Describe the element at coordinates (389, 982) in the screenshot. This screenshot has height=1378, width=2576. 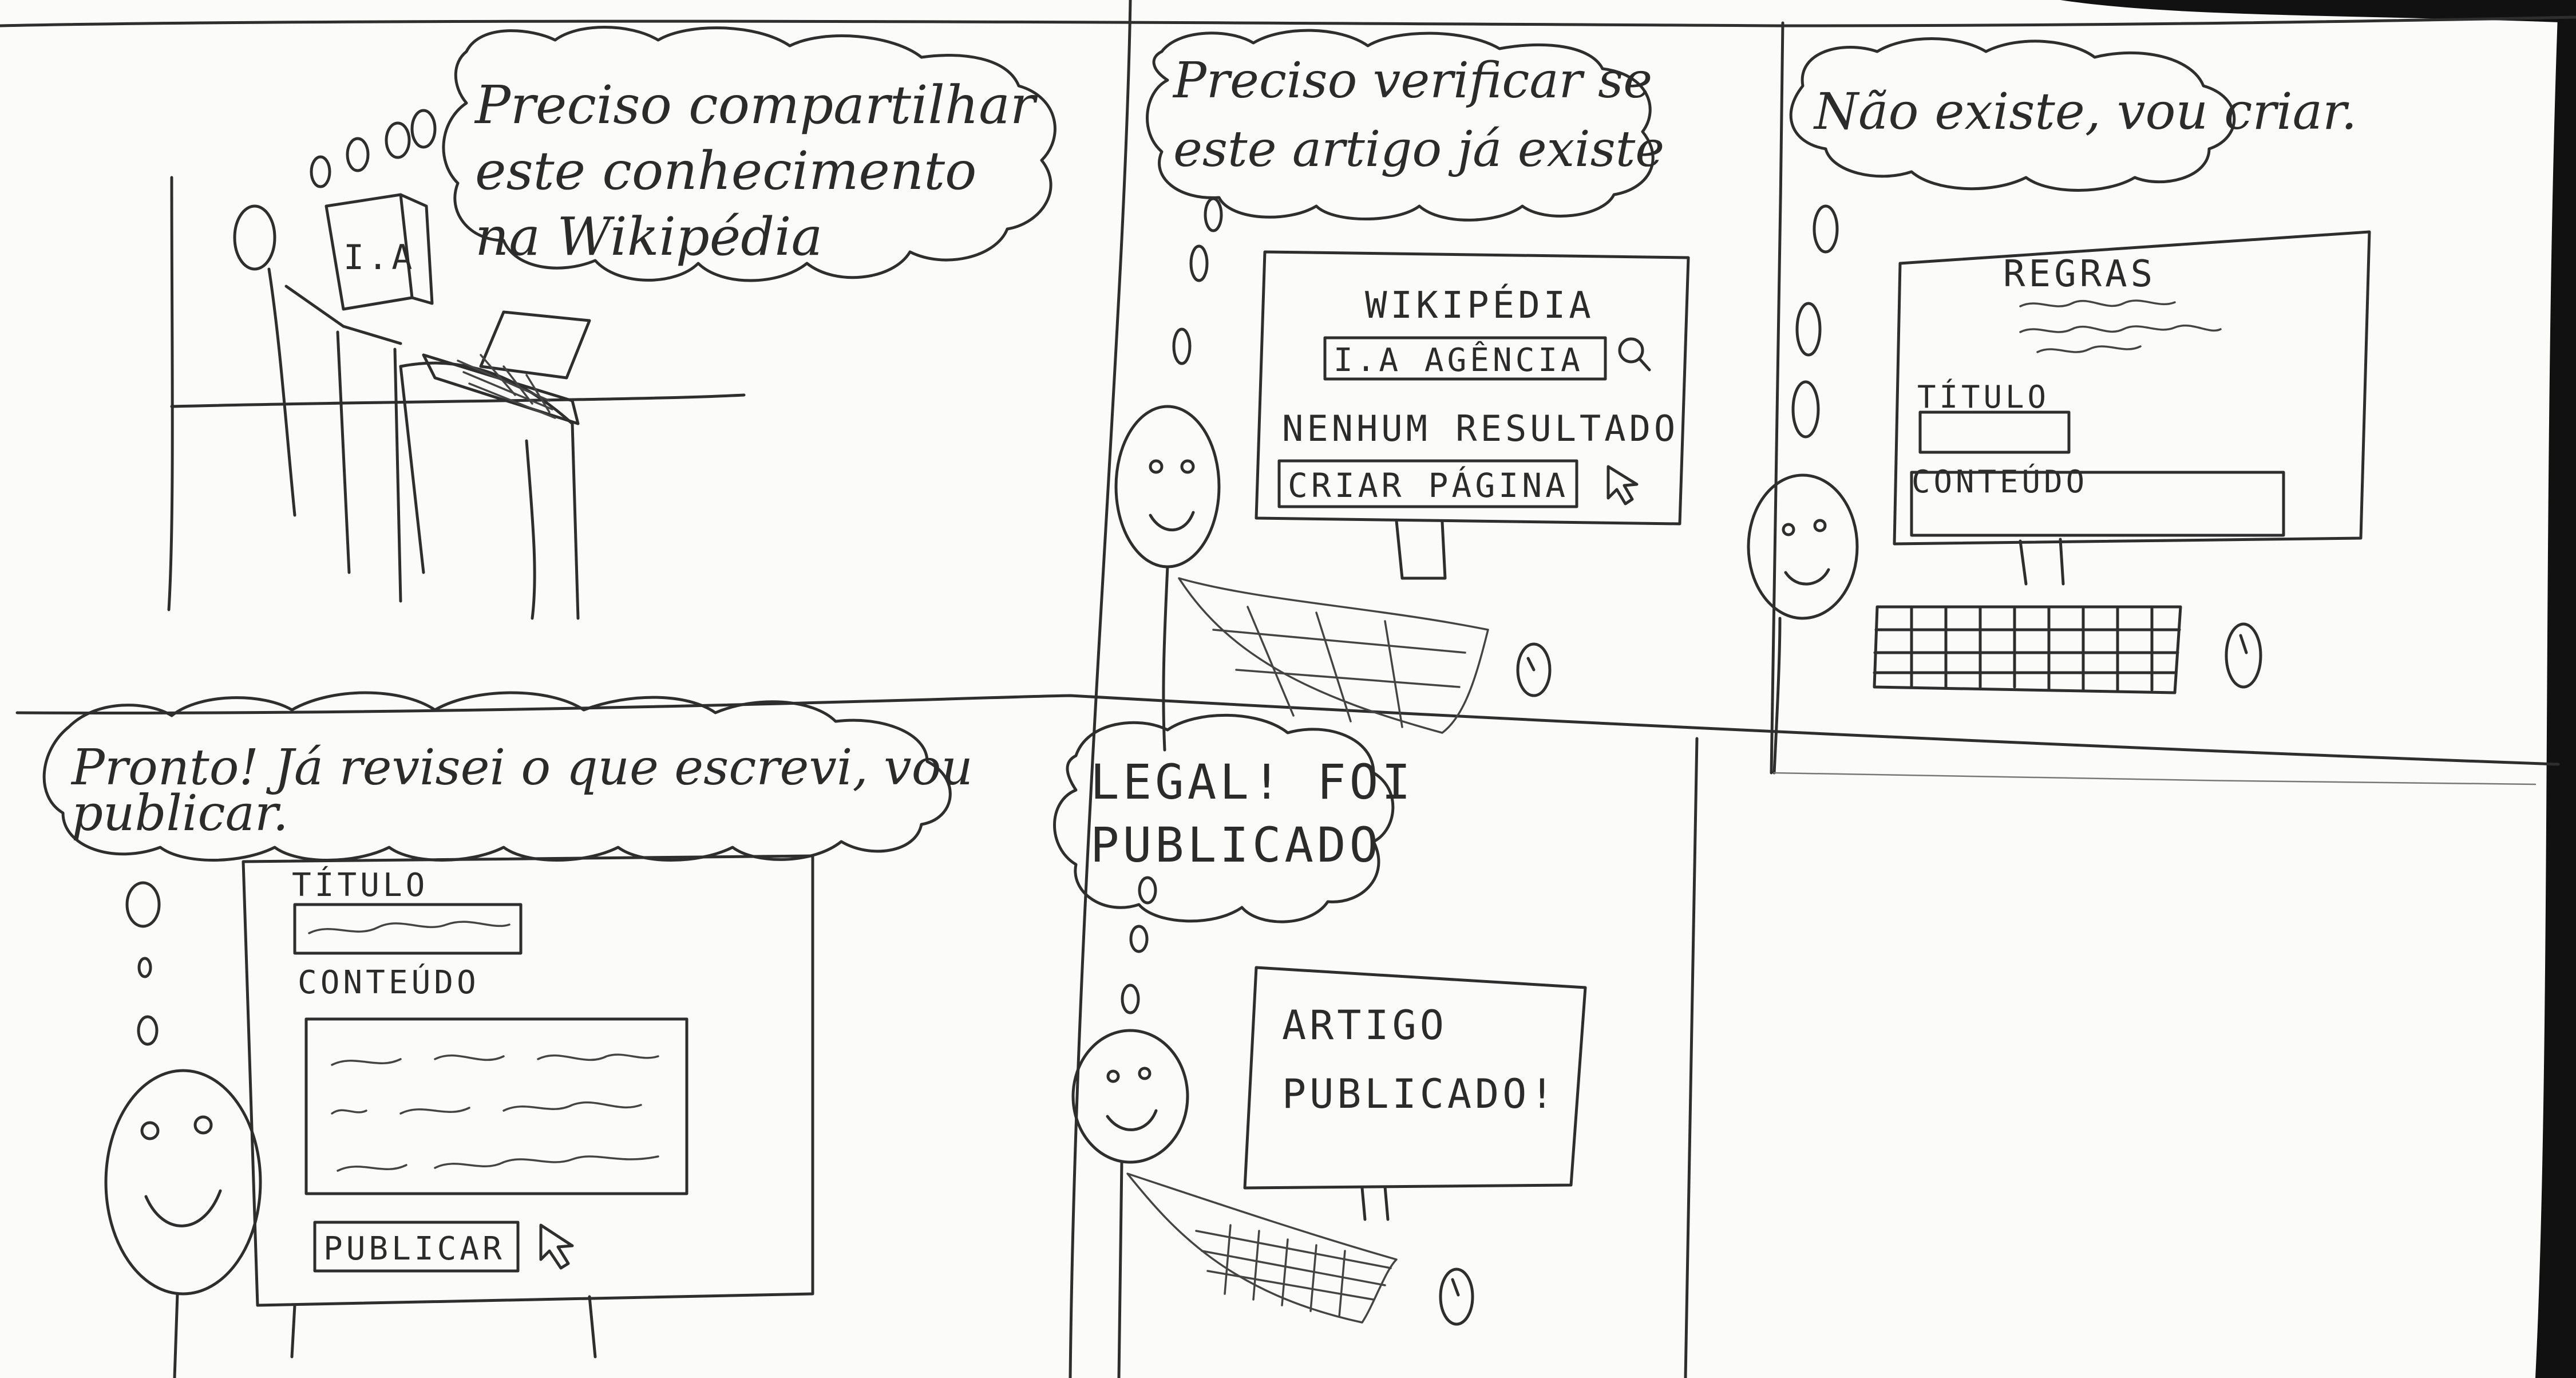
I see `content-label-4: CONTEÚDO` at that location.